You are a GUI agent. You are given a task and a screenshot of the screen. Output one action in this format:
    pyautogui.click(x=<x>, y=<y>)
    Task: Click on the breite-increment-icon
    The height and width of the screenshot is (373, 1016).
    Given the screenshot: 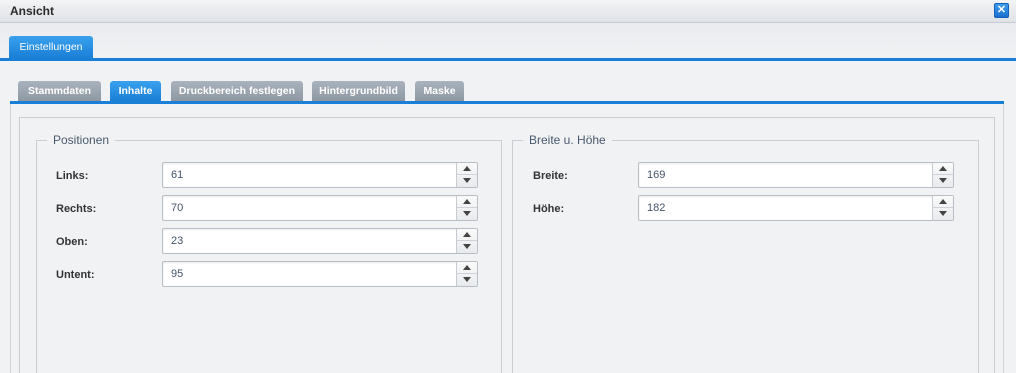 What is the action you would take?
    pyautogui.click(x=943, y=169)
    